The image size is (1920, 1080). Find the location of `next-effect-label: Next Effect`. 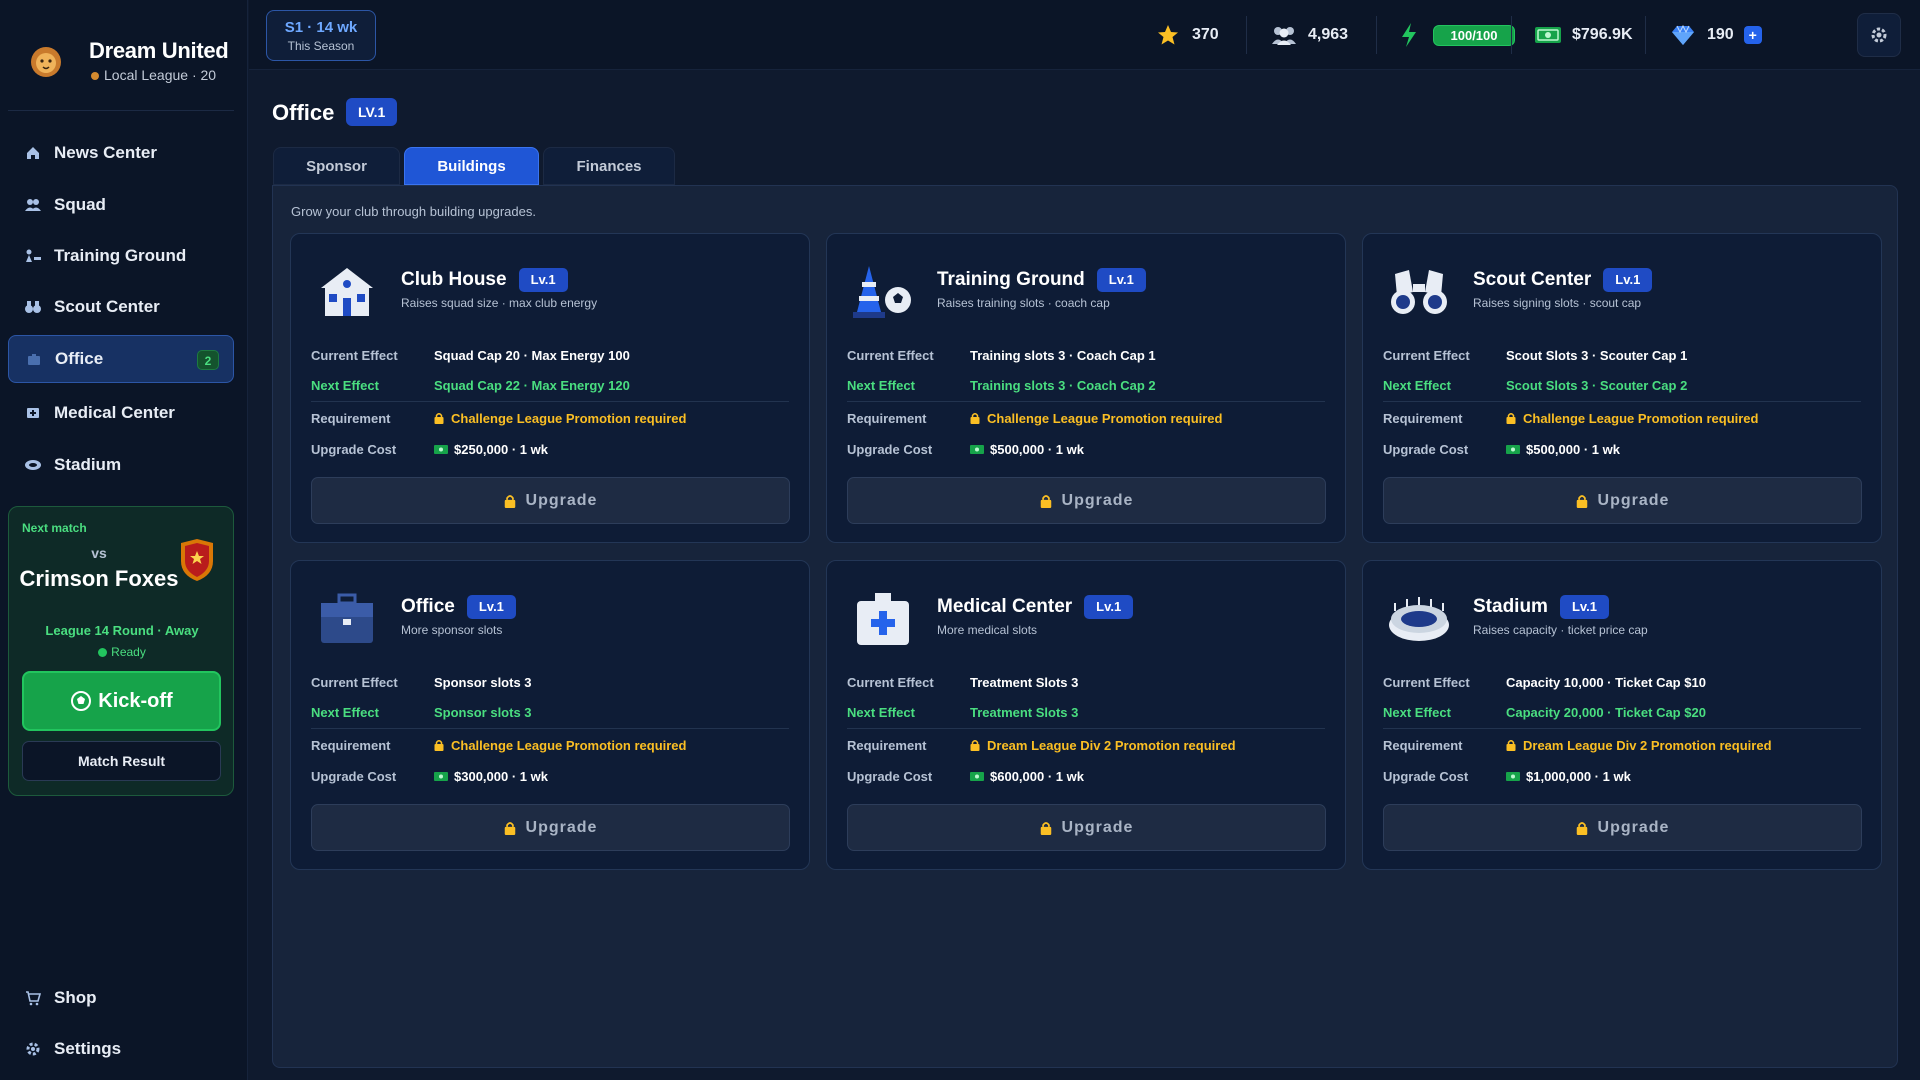

next-effect-label: Next Effect is located at coordinates (1417, 712).